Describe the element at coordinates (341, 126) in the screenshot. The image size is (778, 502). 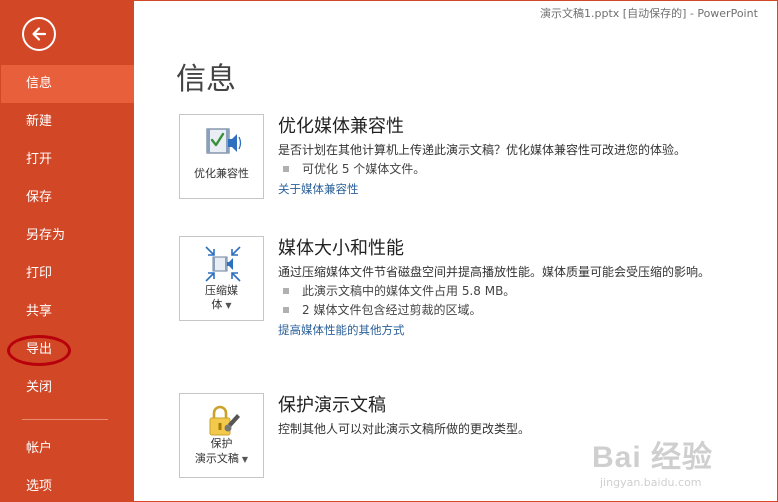
I see `section-title: 优化媒体兼容性` at that location.